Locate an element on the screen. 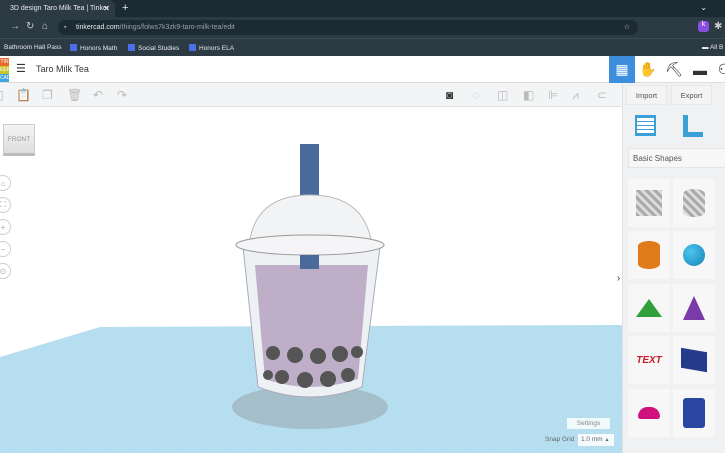 This screenshot has height=453, width=725. duplicate-icon: ❐ is located at coordinates (47, 95).